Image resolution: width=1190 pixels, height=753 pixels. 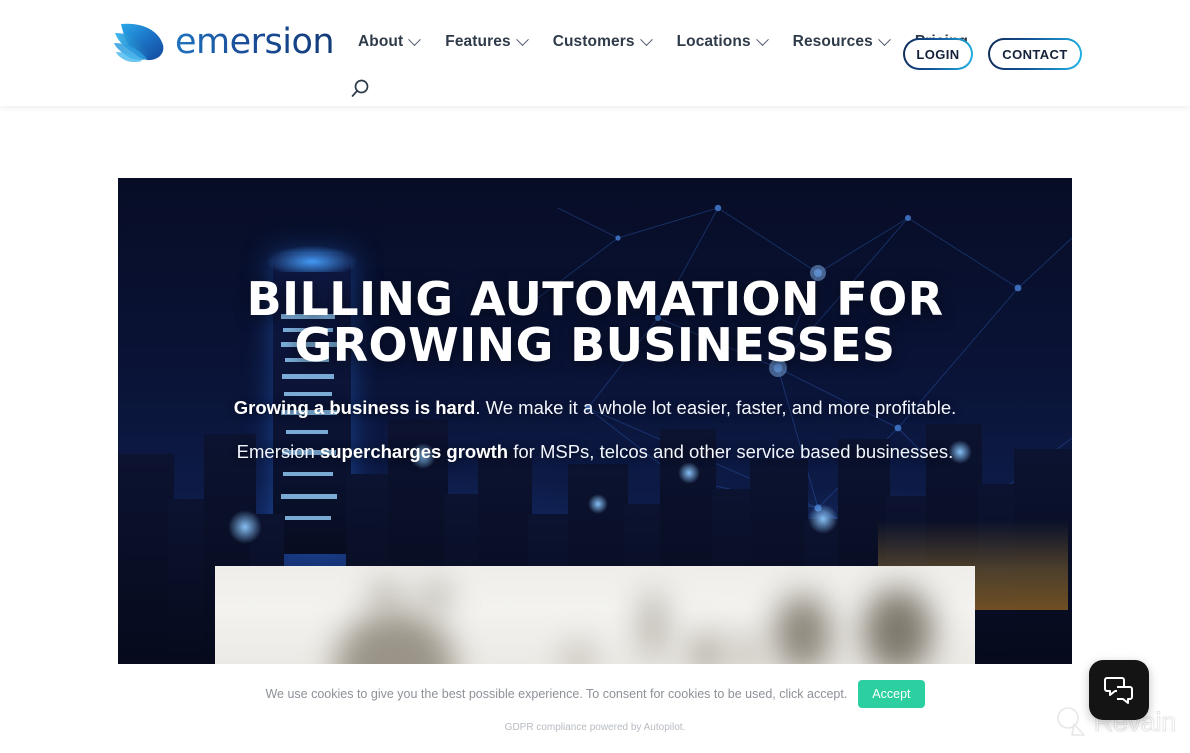 I want to click on chat-bubbles-icon, so click(x=1118, y=690).